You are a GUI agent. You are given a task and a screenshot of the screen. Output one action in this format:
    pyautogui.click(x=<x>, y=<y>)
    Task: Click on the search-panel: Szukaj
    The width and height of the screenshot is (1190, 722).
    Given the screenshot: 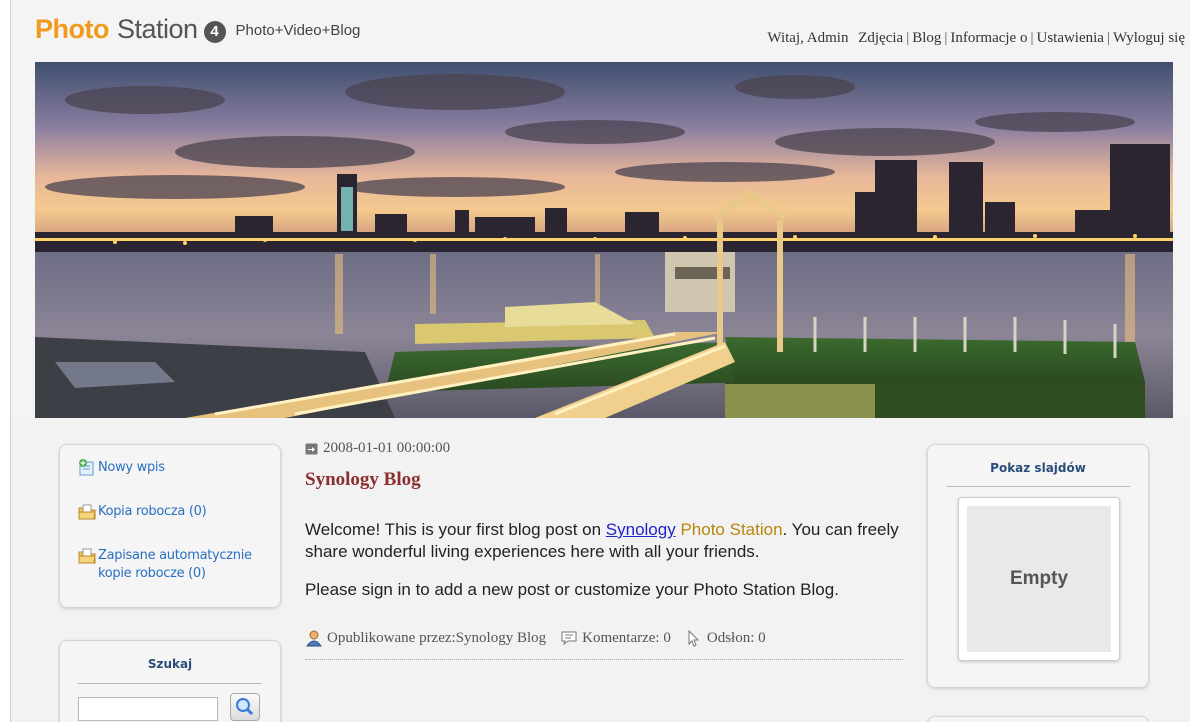 What is the action you would take?
    pyautogui.click(x=170, y=681)
    